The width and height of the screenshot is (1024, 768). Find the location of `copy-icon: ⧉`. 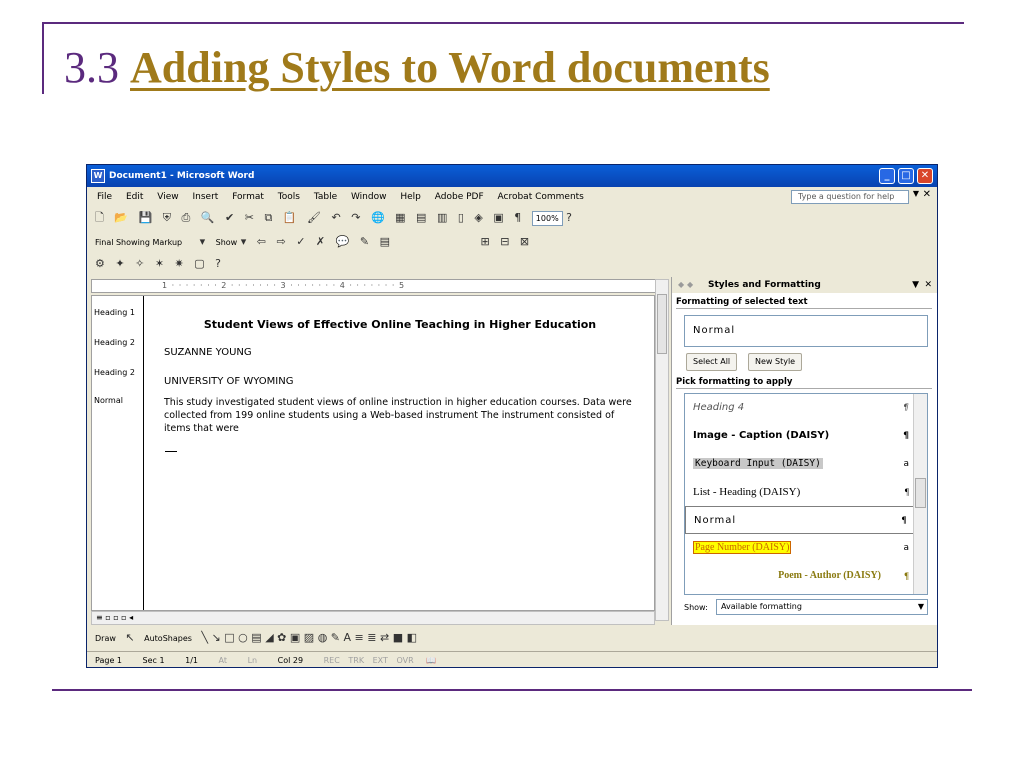

copy-icon: ⧉ is located at coordinates (268, 218).